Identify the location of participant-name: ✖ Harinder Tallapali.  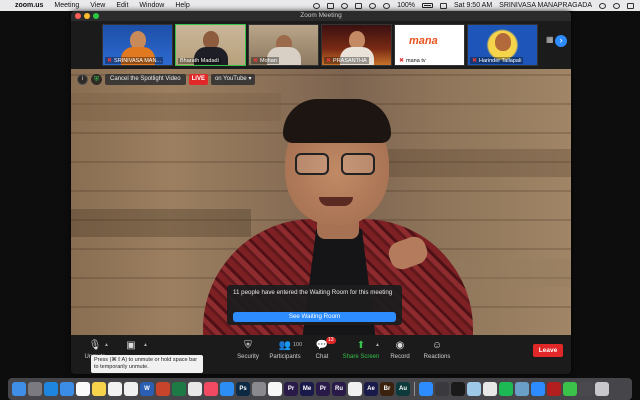
(497, 60).